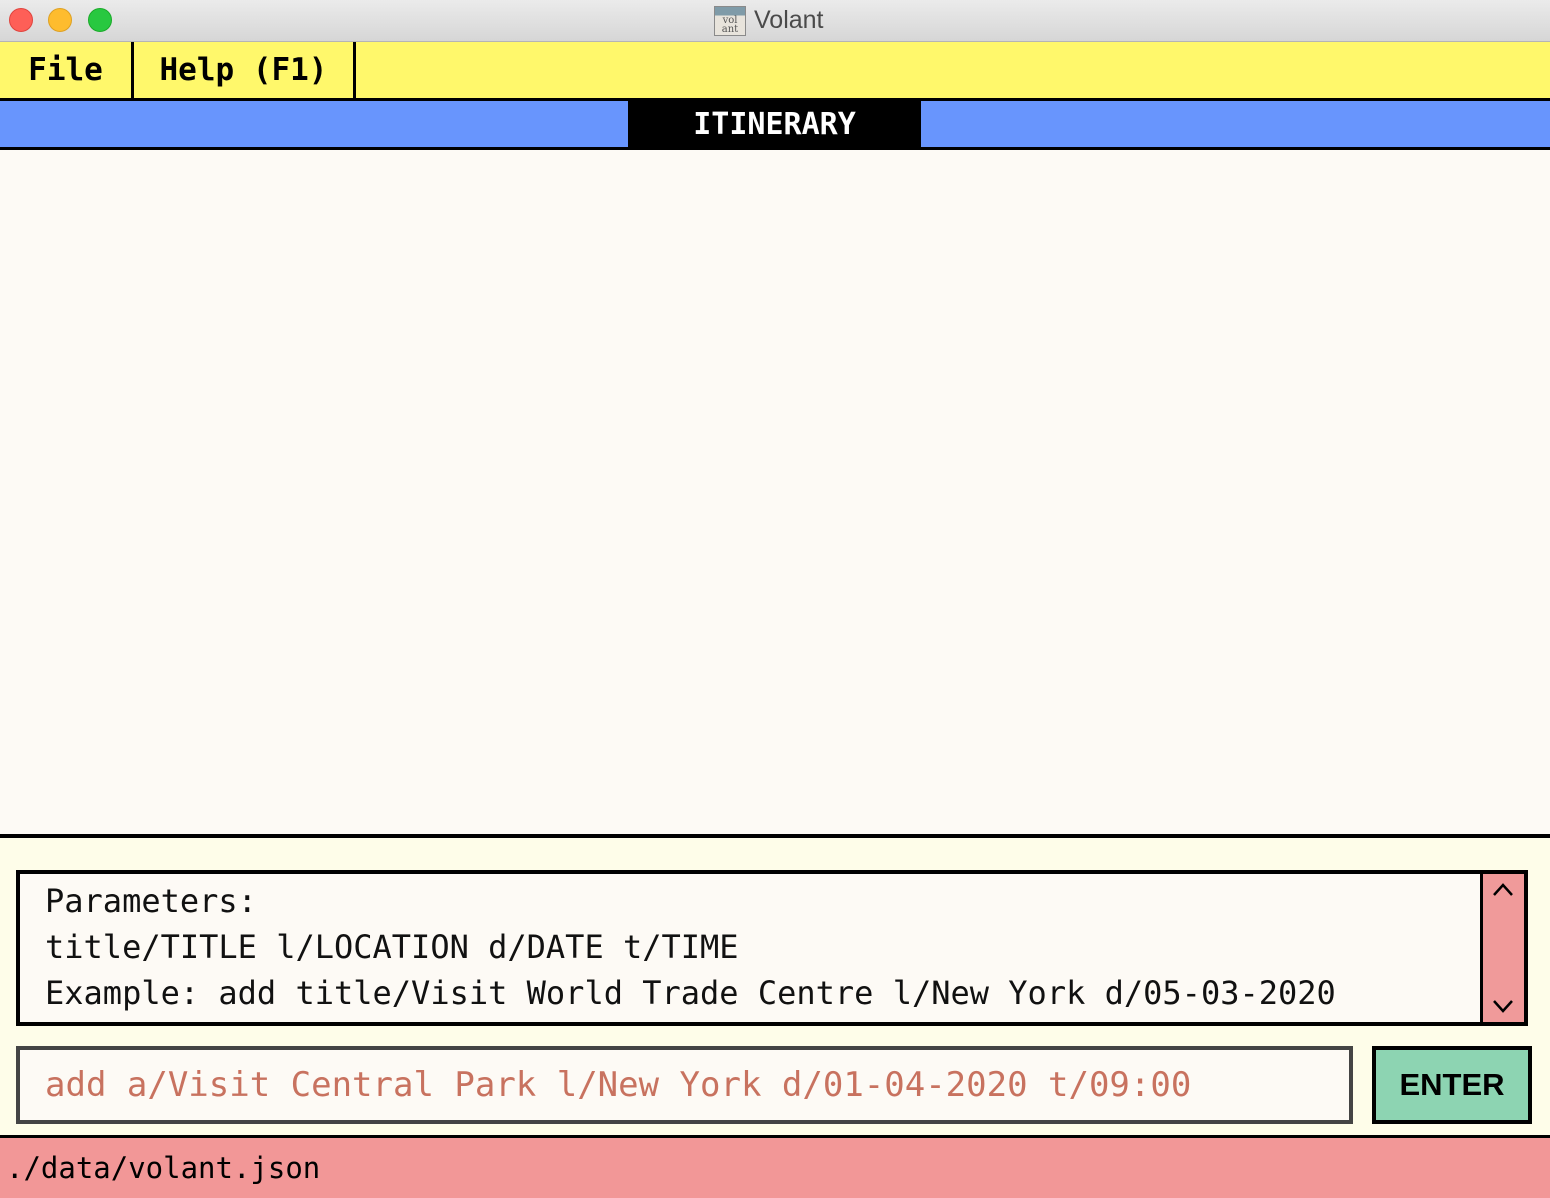 The width and height of the screenshot is (1550, 1198). I want to click on tab-itinerary: ITINERARY, so click(774, 124).